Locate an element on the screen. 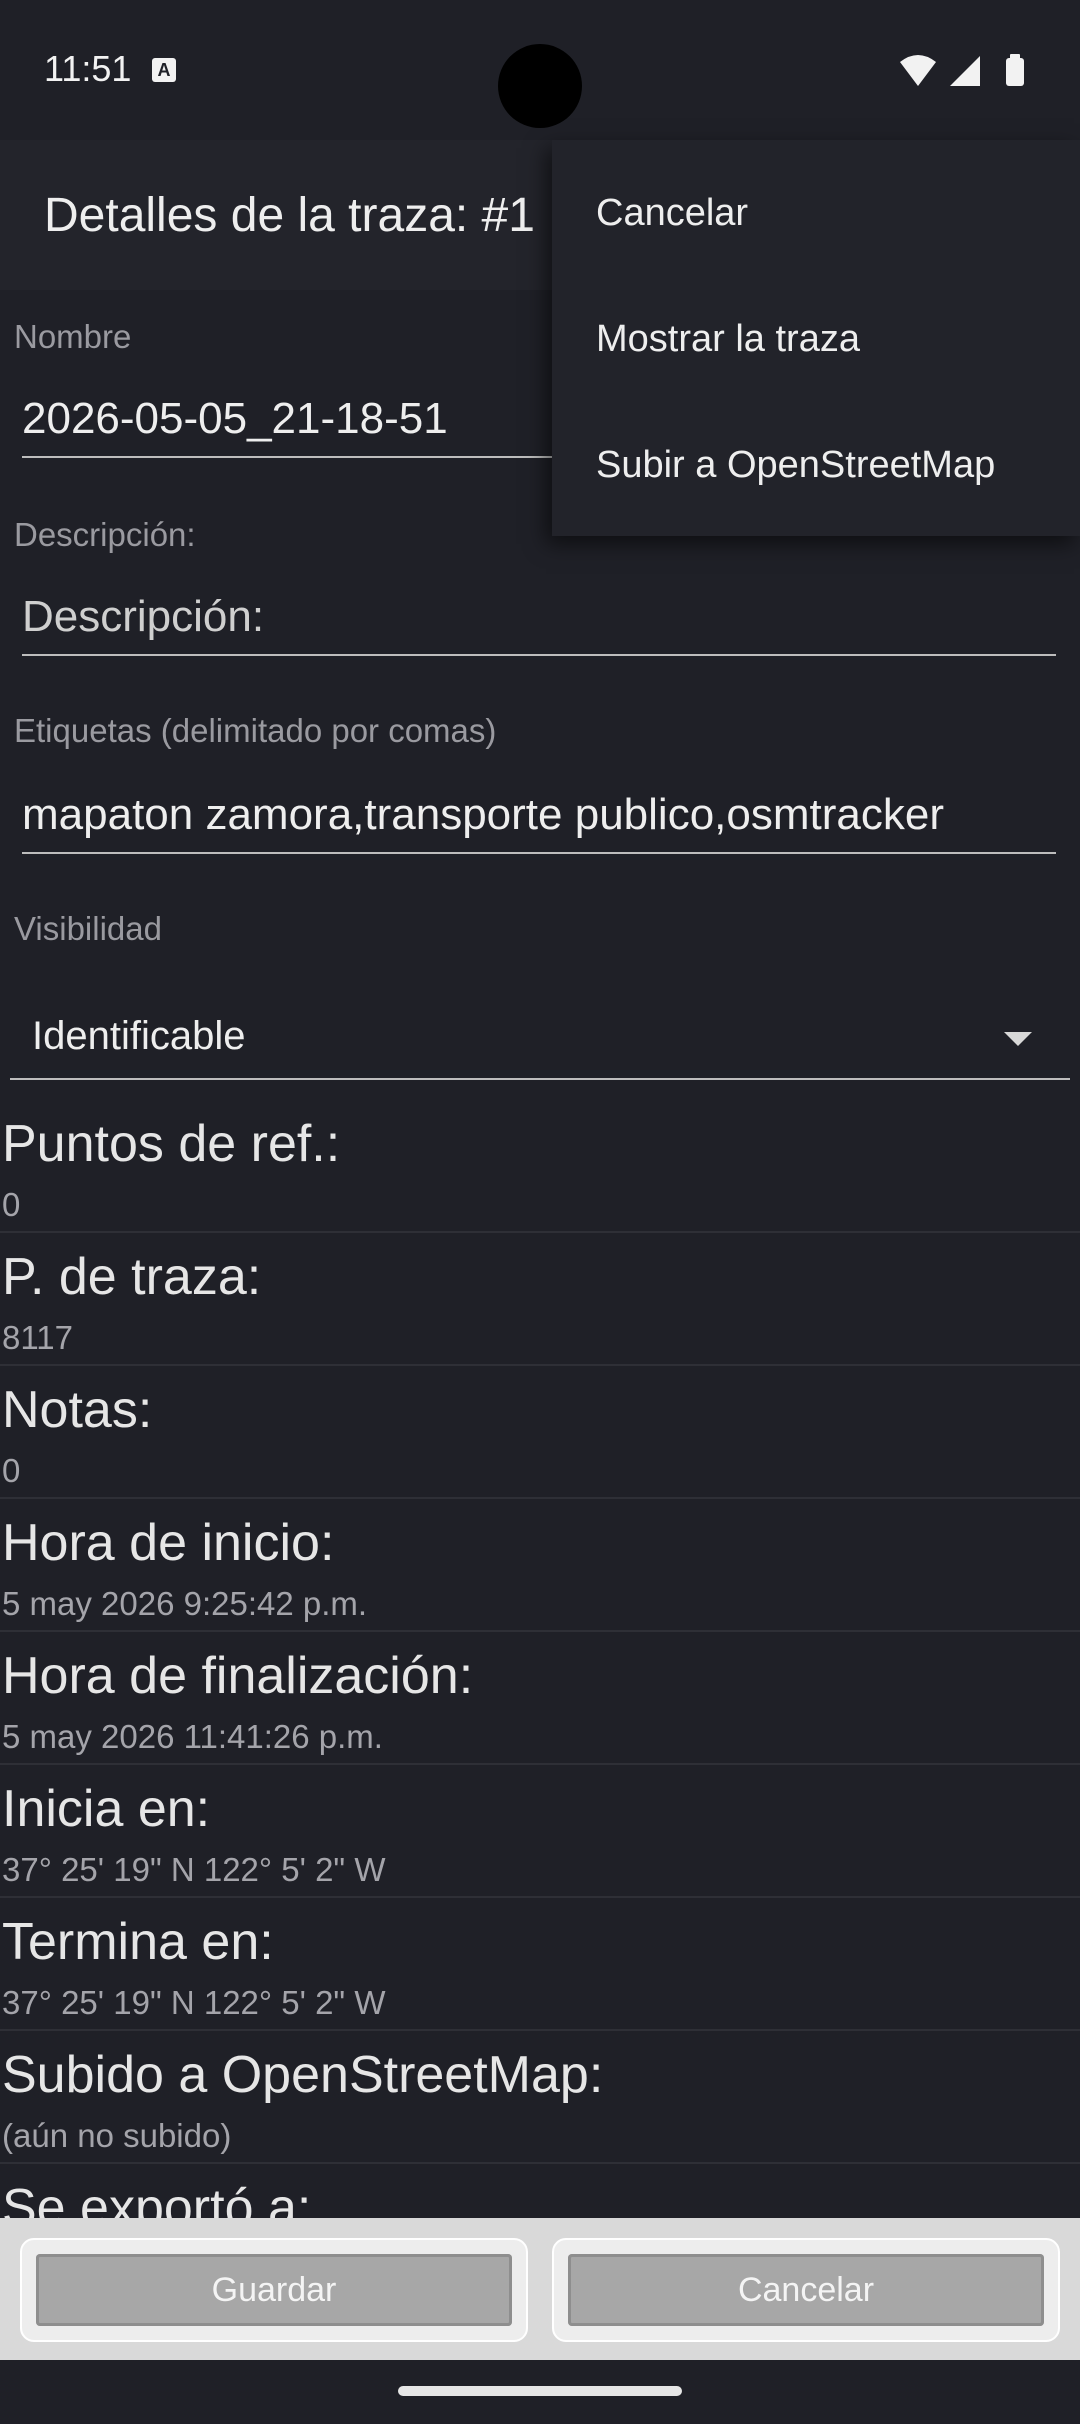  status-bar: 11:51 A is located at coordinates (540, 70).